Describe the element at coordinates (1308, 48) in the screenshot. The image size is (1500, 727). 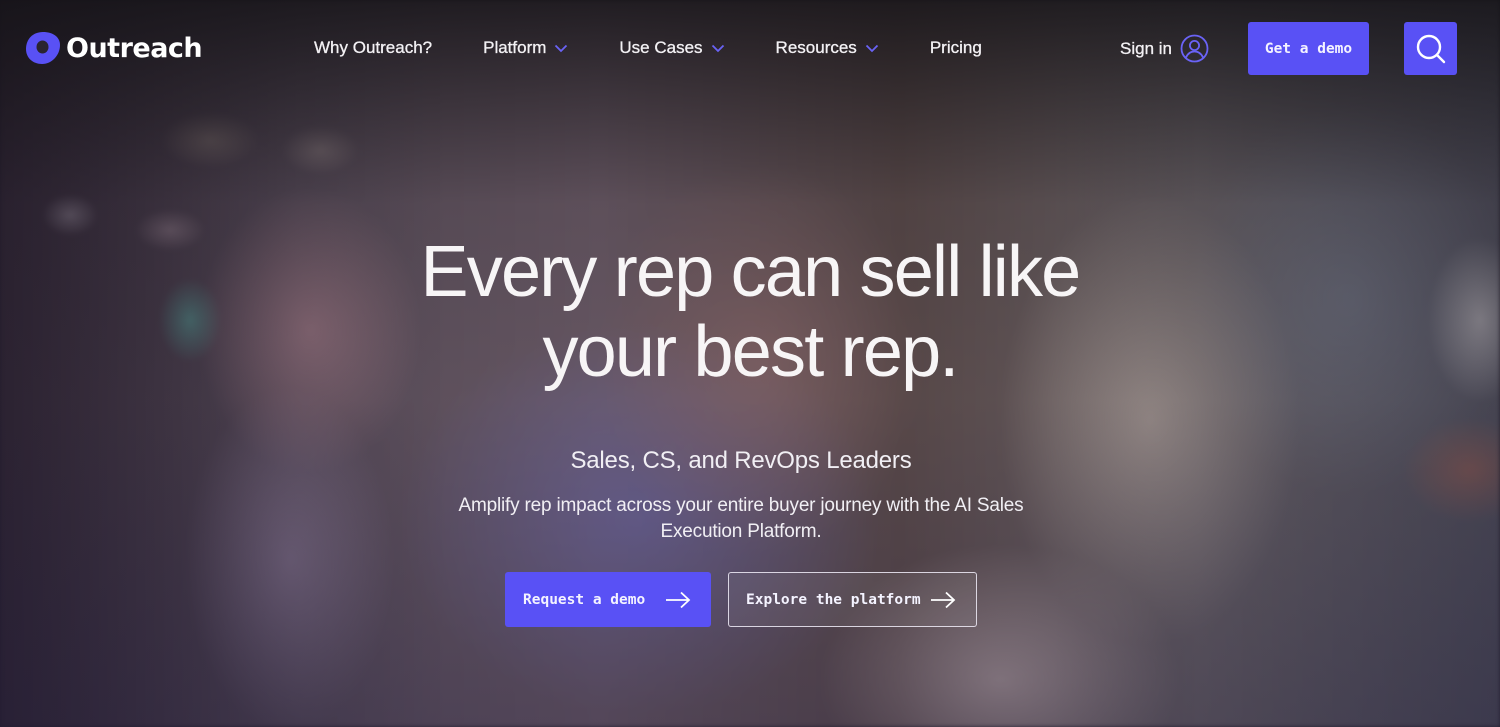
I see `get-demo-button: Get a demo` at that location.